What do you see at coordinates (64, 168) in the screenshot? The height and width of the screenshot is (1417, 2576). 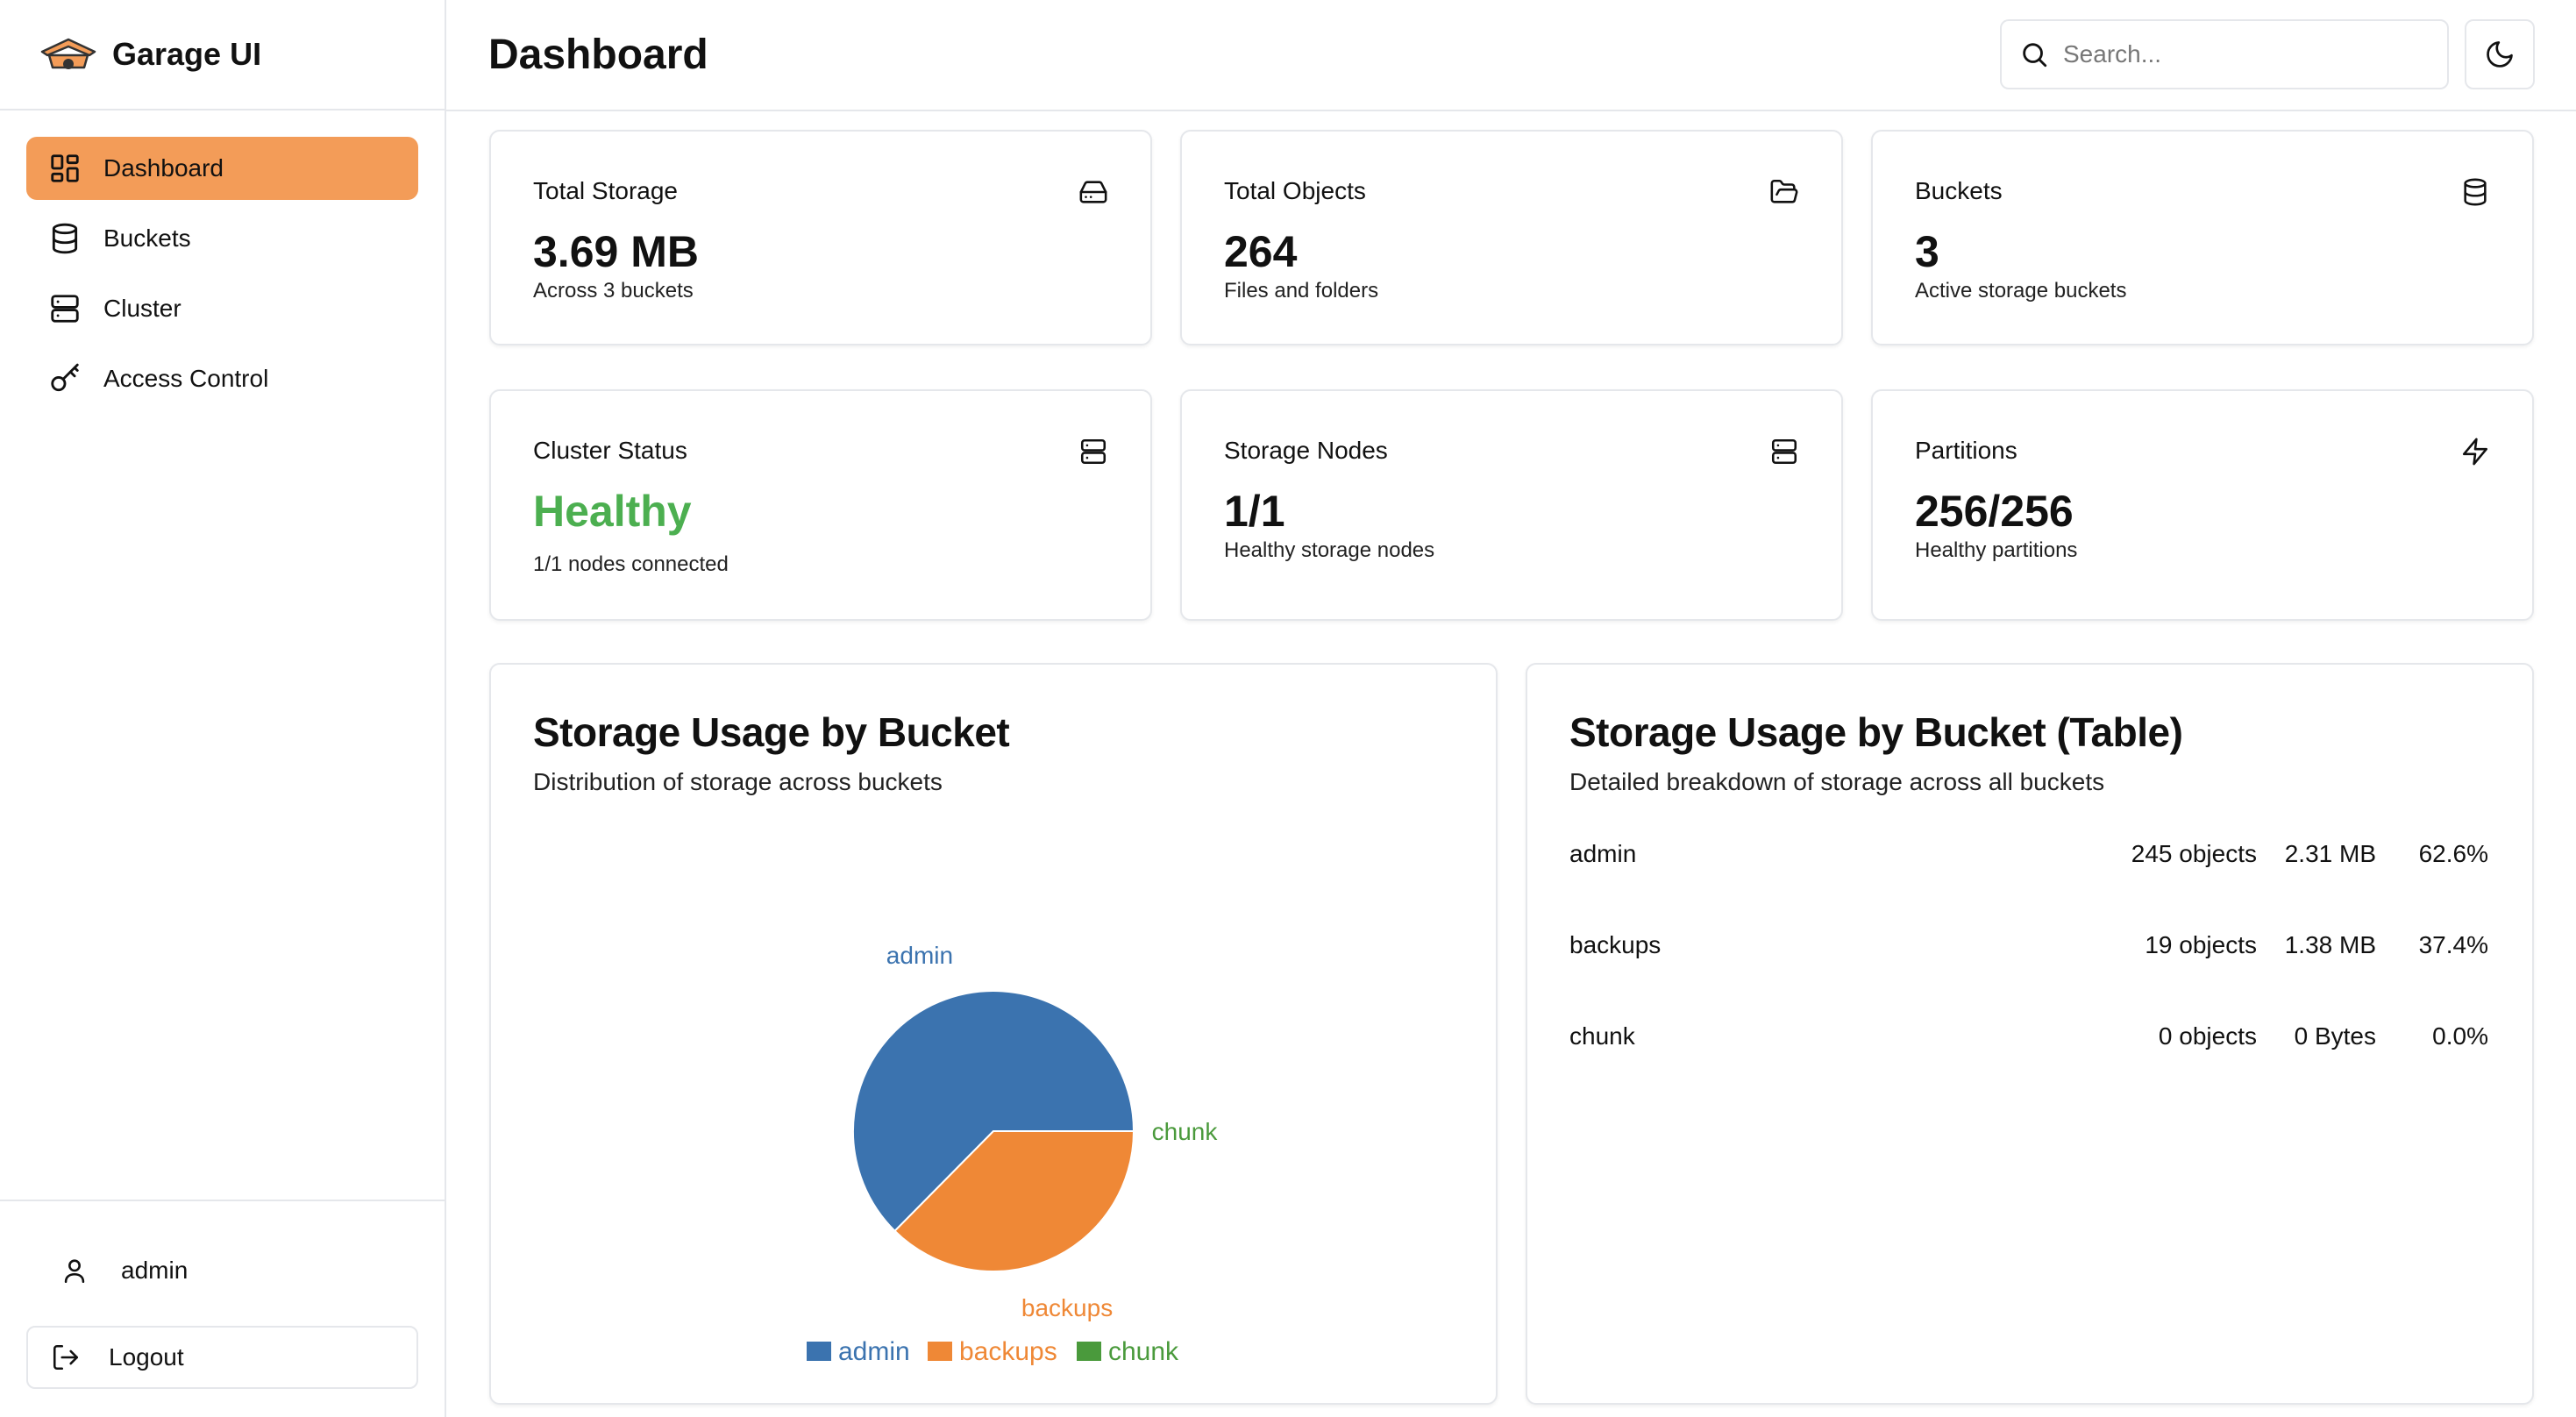 I see `layout-dashboard-icon` at bounding box center [64, 168].